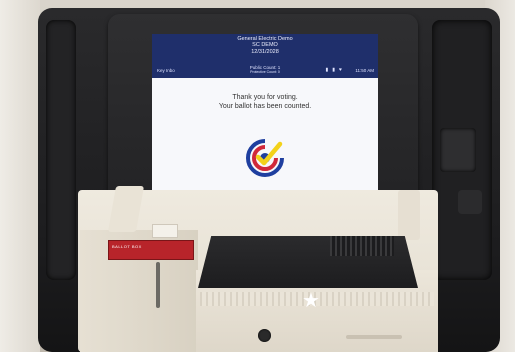  I want to click on clock: 11:50 AM, so click(364, 70).